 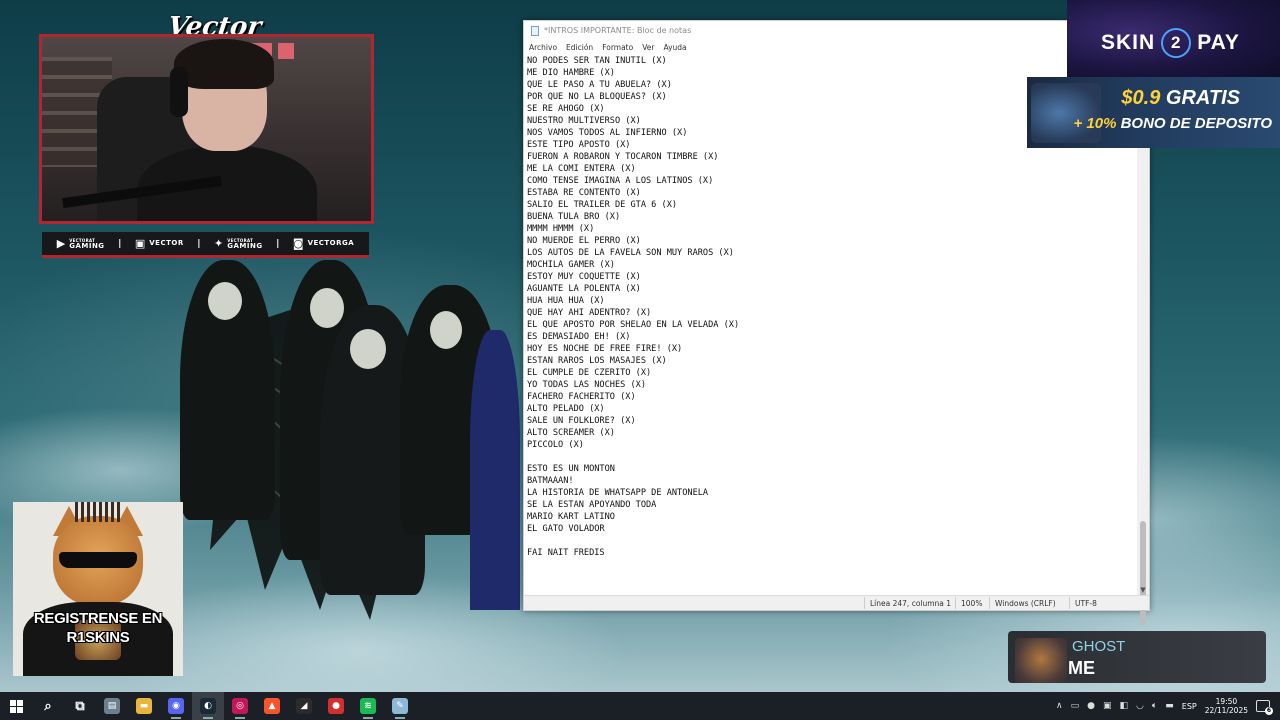 I want to click on obs-app: ◎, so click(x=240, y=706).